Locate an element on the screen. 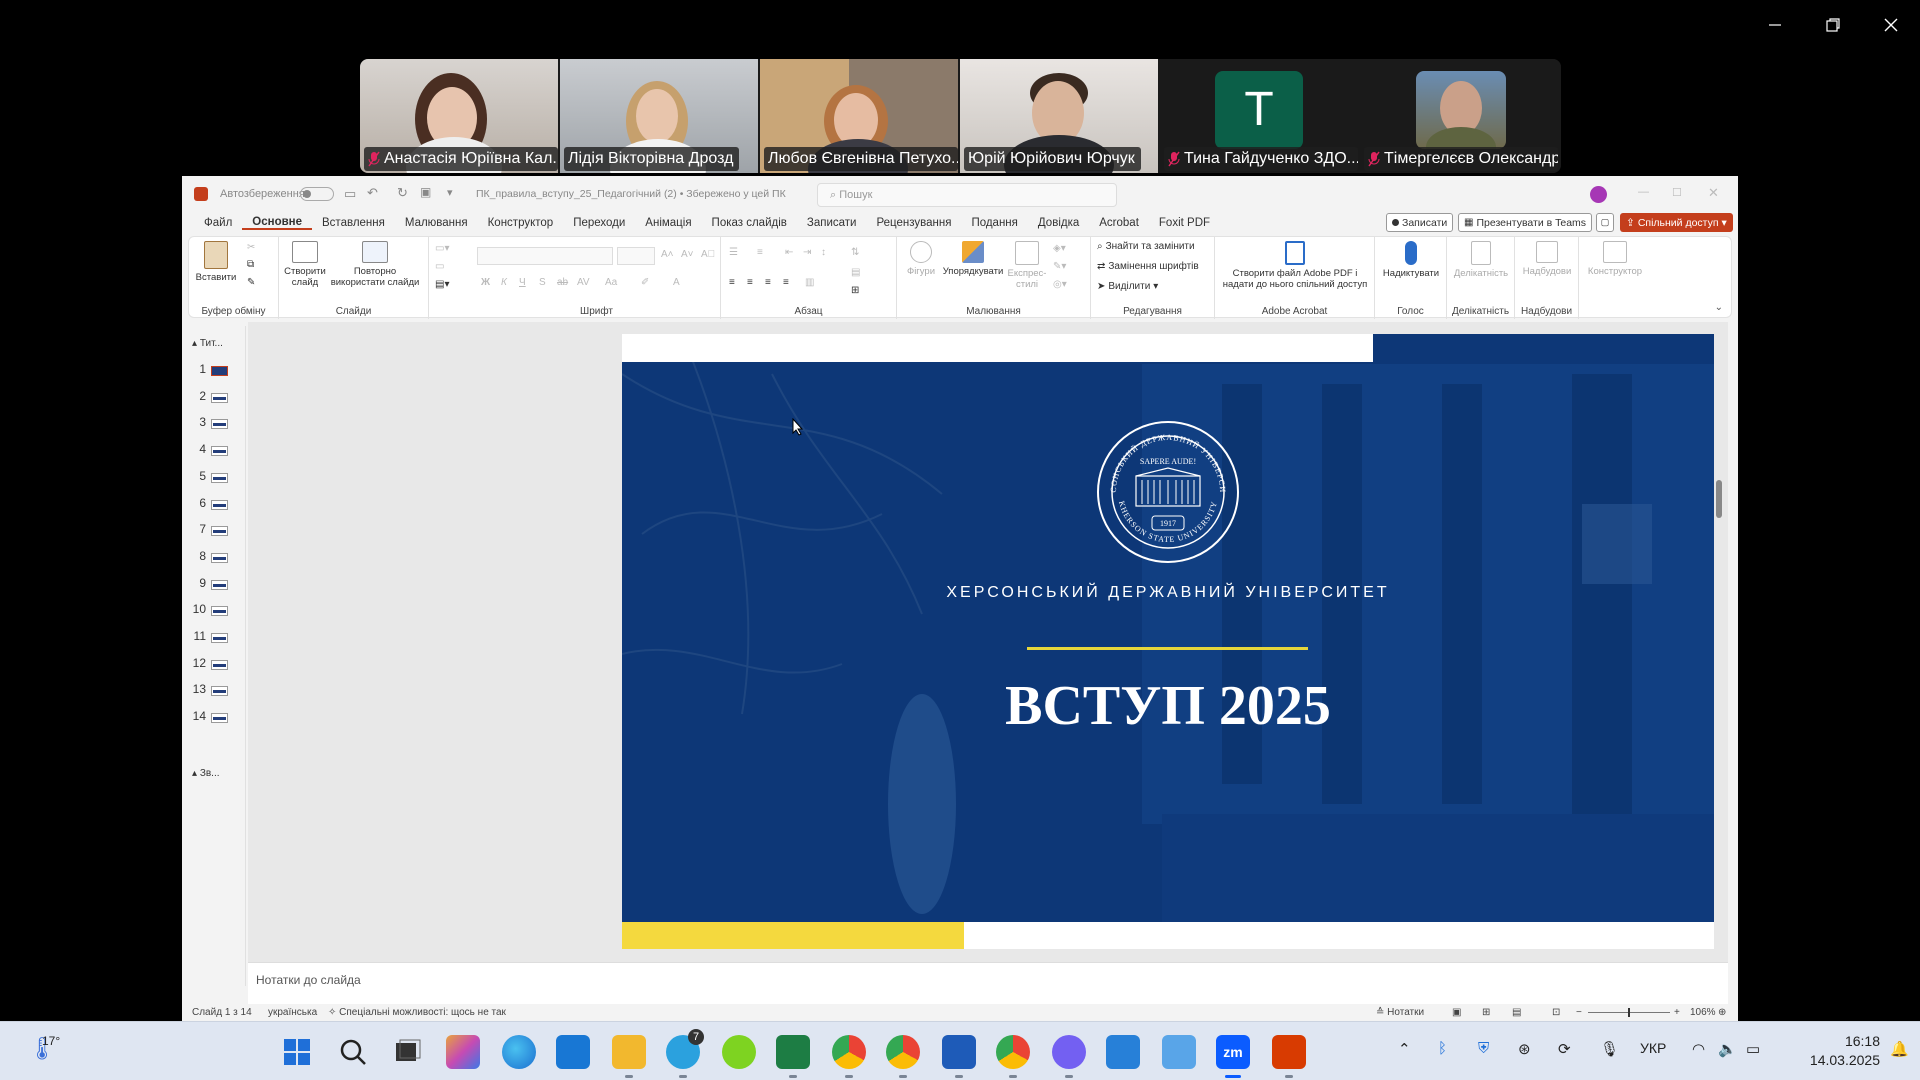  arrange-button: Упорядкувати is located at coordinates (973, 259).